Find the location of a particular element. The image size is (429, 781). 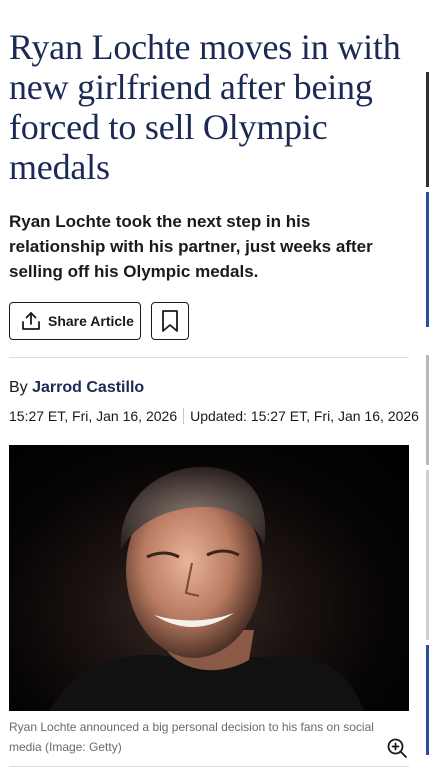

byline-prefix: By is located at coordinates (18, 387).